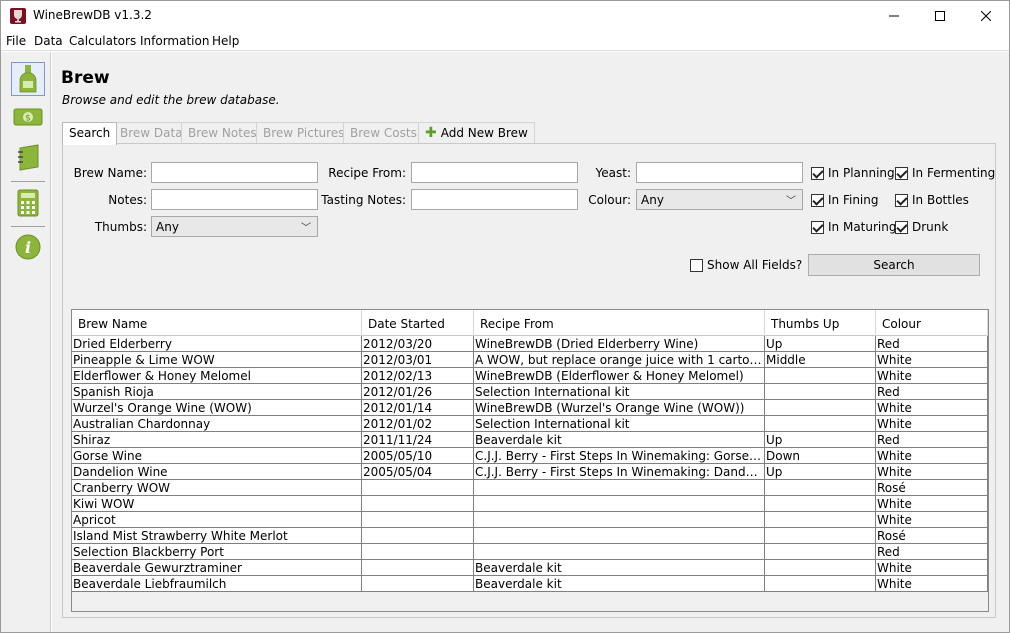 This screenshot has height=633, width=1010. I want to click on recipe-from-input, so click(494, 172).